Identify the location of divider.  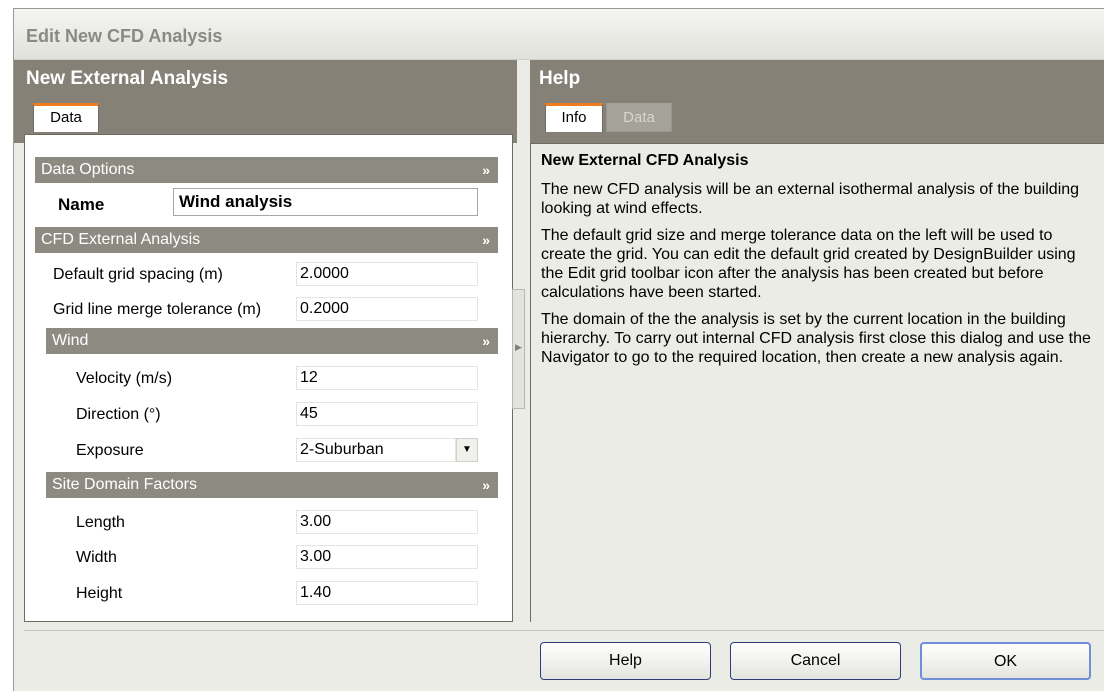
(564, 630).